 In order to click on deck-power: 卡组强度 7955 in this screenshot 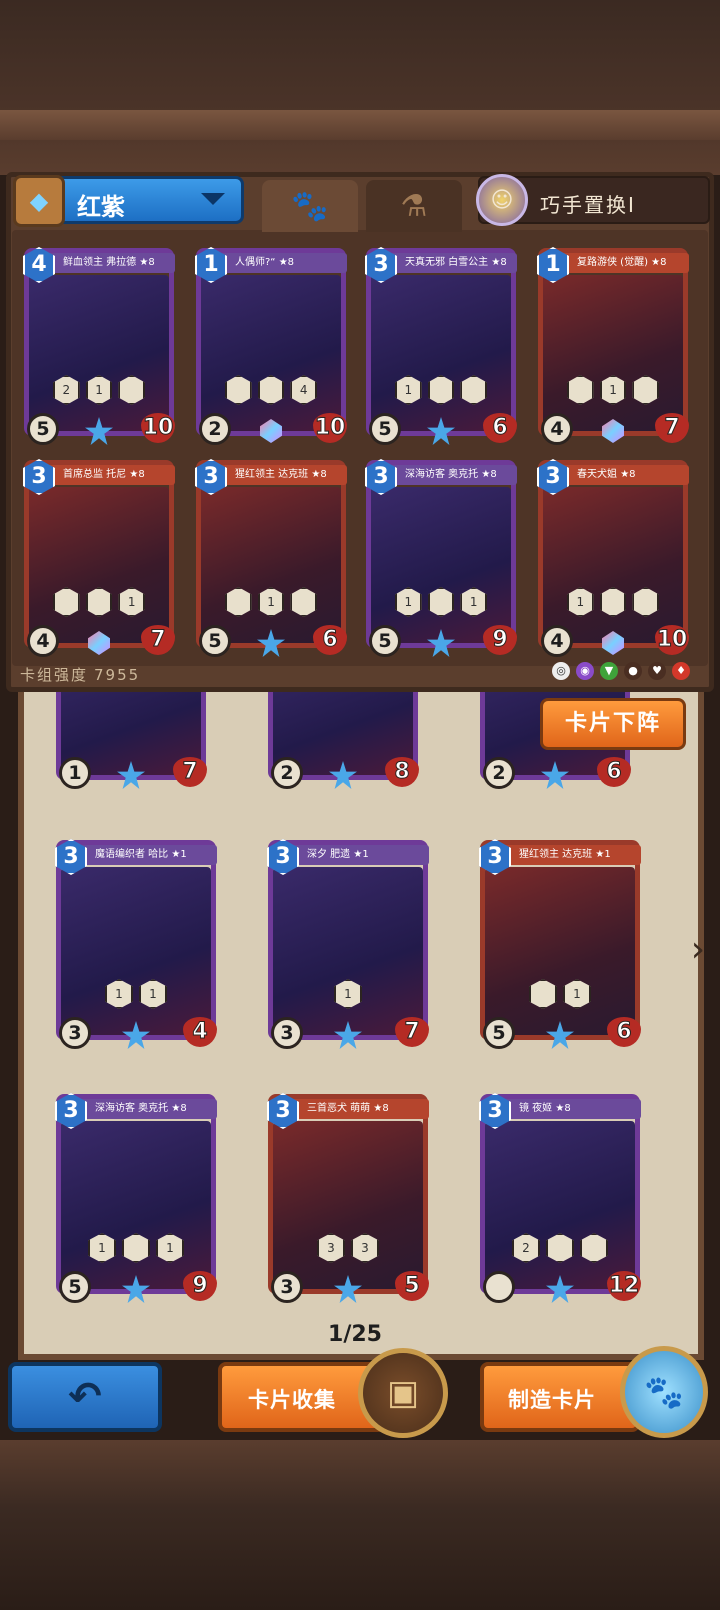, I will do `click(80, 674)`.